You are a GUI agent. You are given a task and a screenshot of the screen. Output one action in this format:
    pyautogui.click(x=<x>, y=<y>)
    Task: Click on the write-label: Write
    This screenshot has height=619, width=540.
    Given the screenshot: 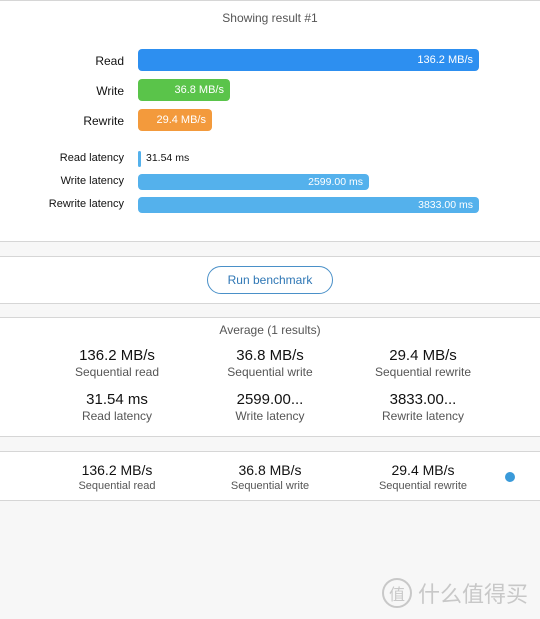 What is the action you would take?
    pyautogui.click(x=110, y=91)
    